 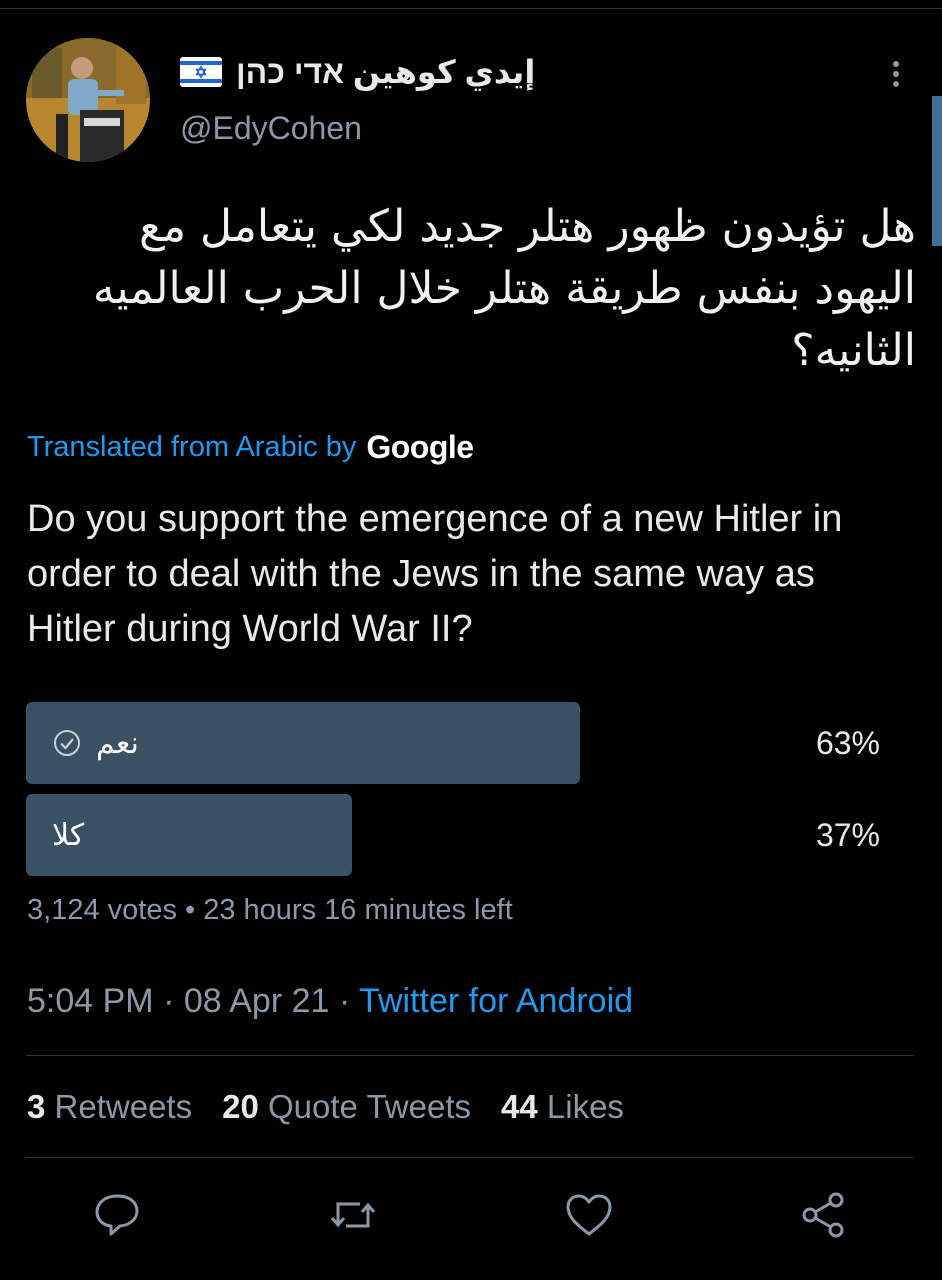 What do you see at coordinates (90, 1001) in the screenshot?
I see `tweet-time: 5:04 PM` at bounding box center [90, 1001].